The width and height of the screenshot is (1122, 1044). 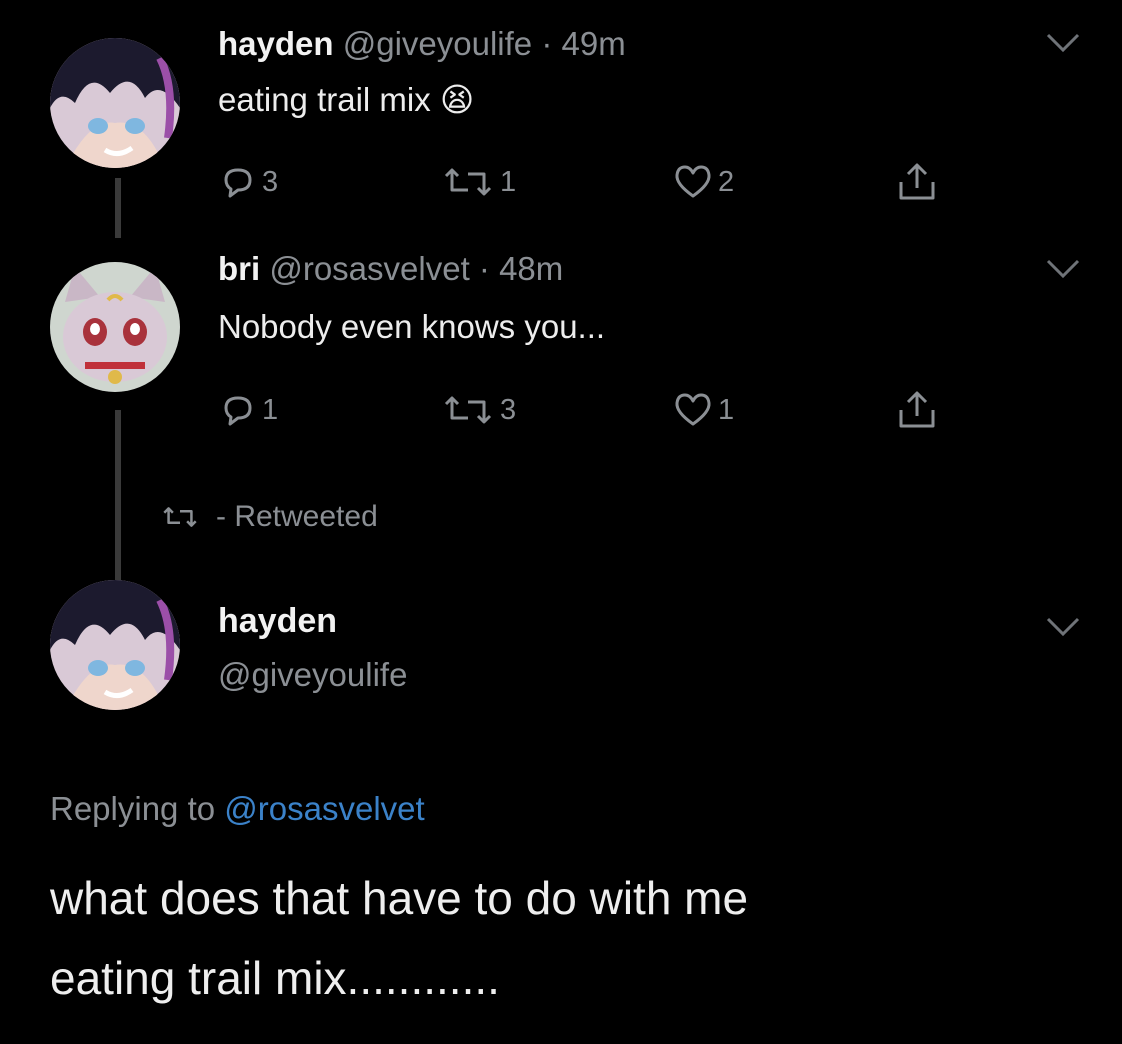 I want to click on avatar-hayden-main, so click(x=115, y=645).